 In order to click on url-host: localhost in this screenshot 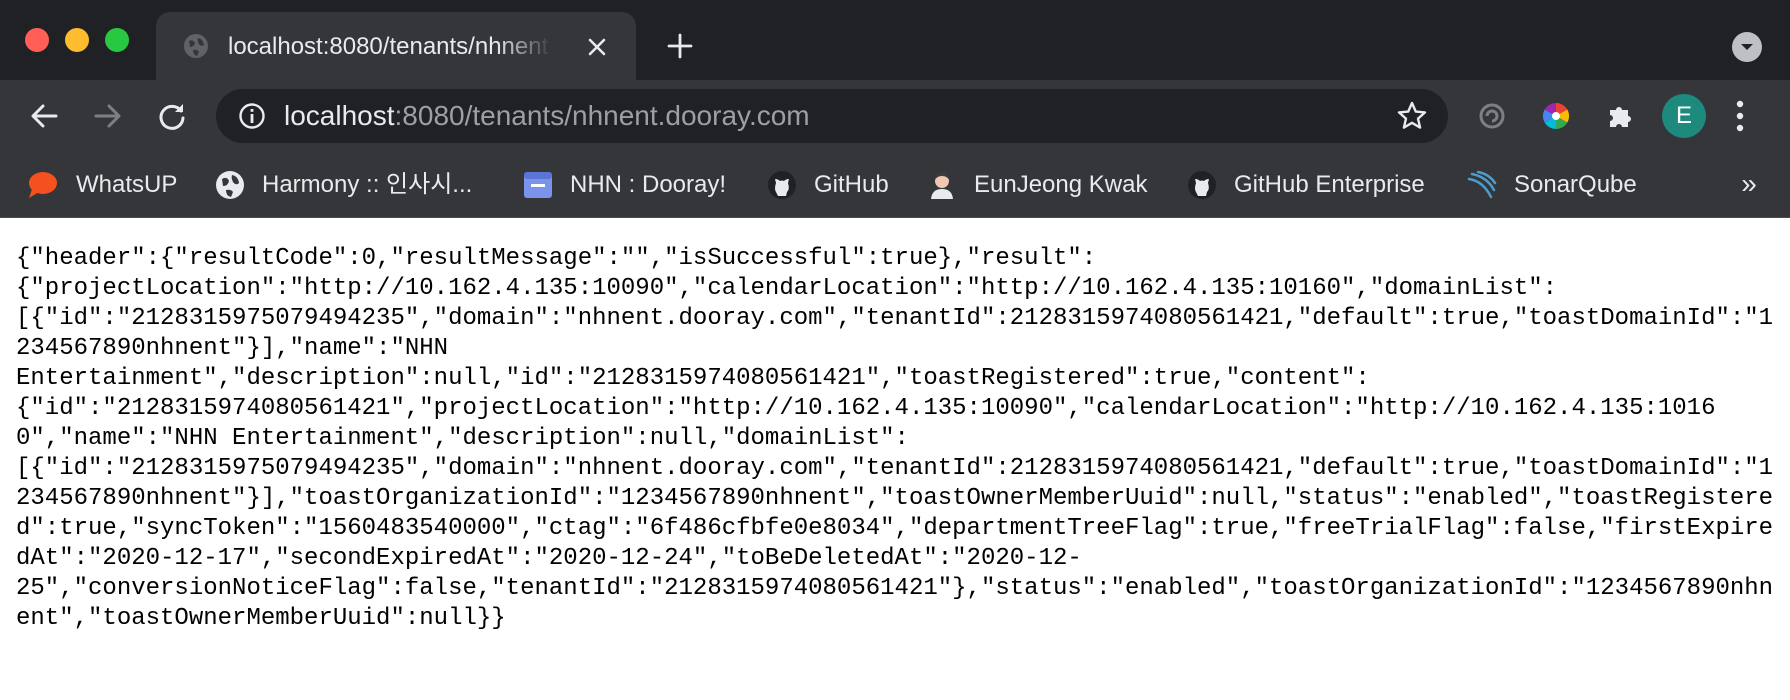, I will do `click(339, 115)`.